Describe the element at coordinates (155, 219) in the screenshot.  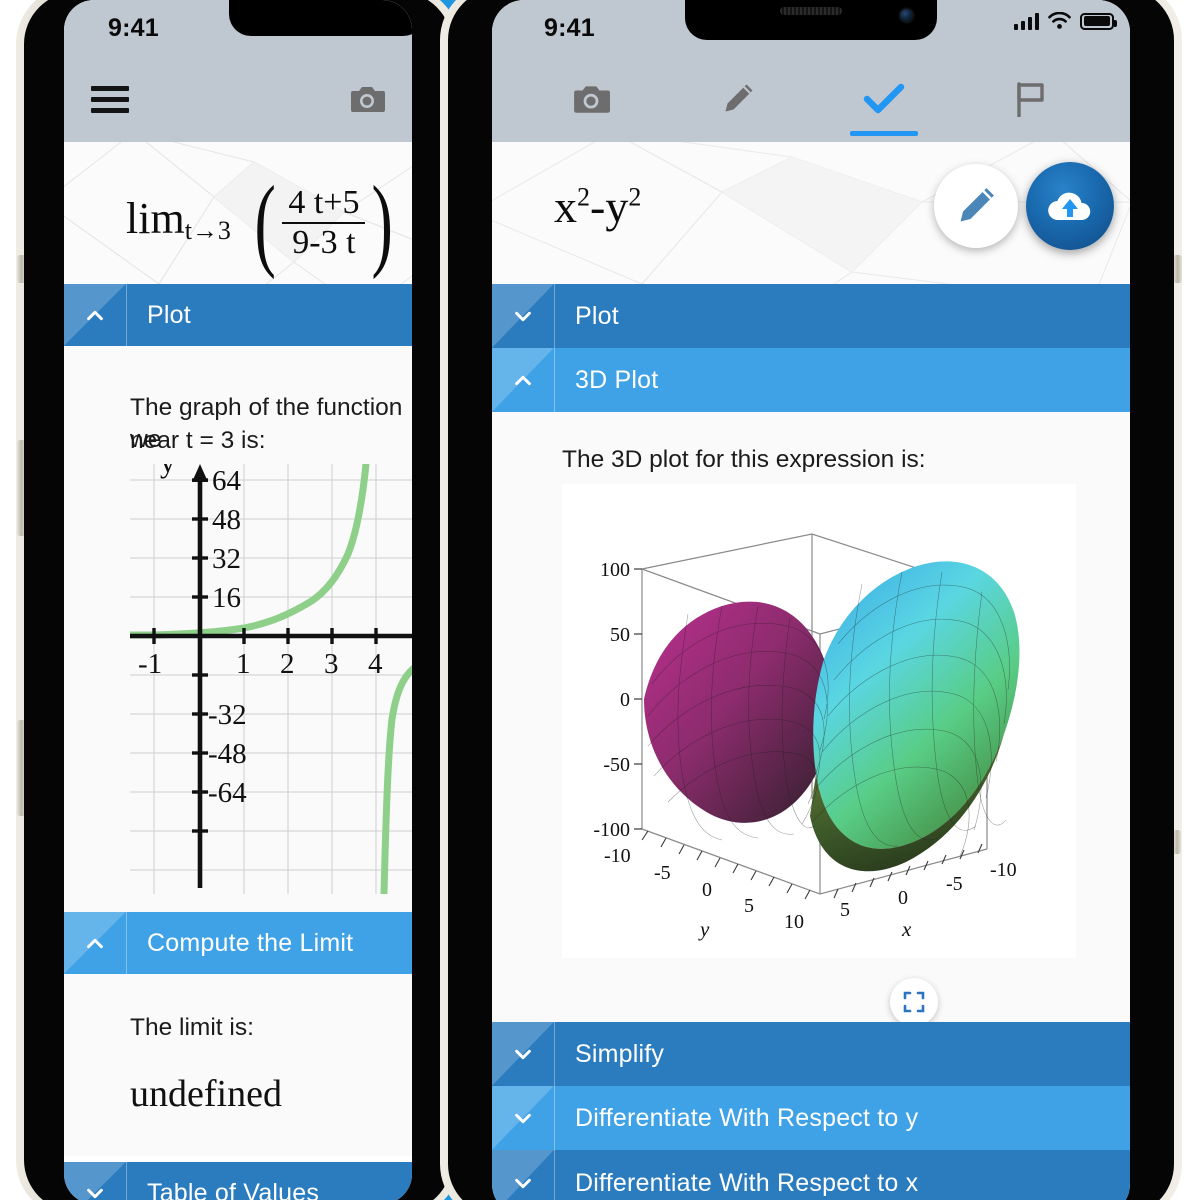
I see `lim-symbol: lim` at that location.